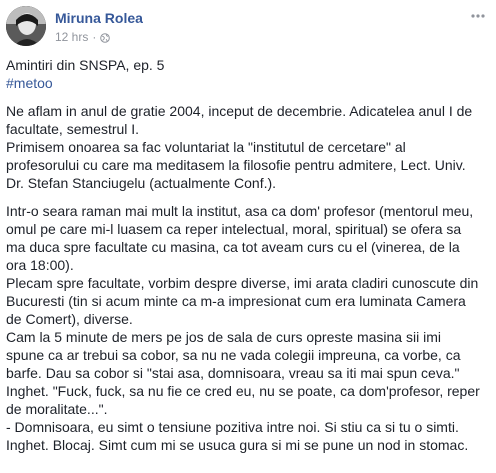  I want to click on text-line: ora 18:00)., so click(40, 265).